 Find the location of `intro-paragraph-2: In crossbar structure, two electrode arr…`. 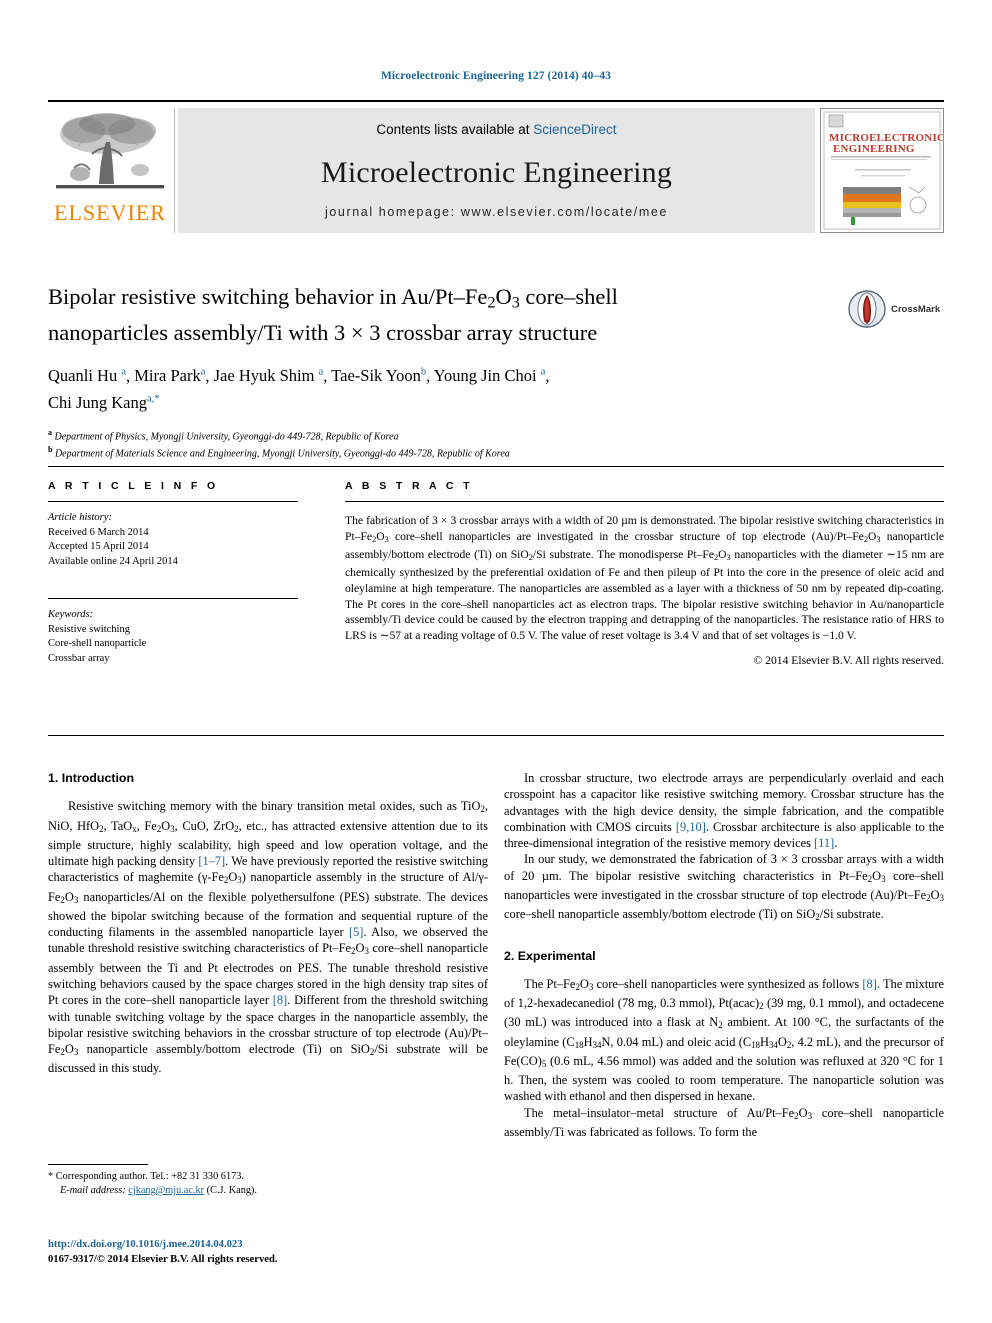

intro-paragraph-2: In crossbar structure, two electrode arr… is located at coordinates (724, 811).